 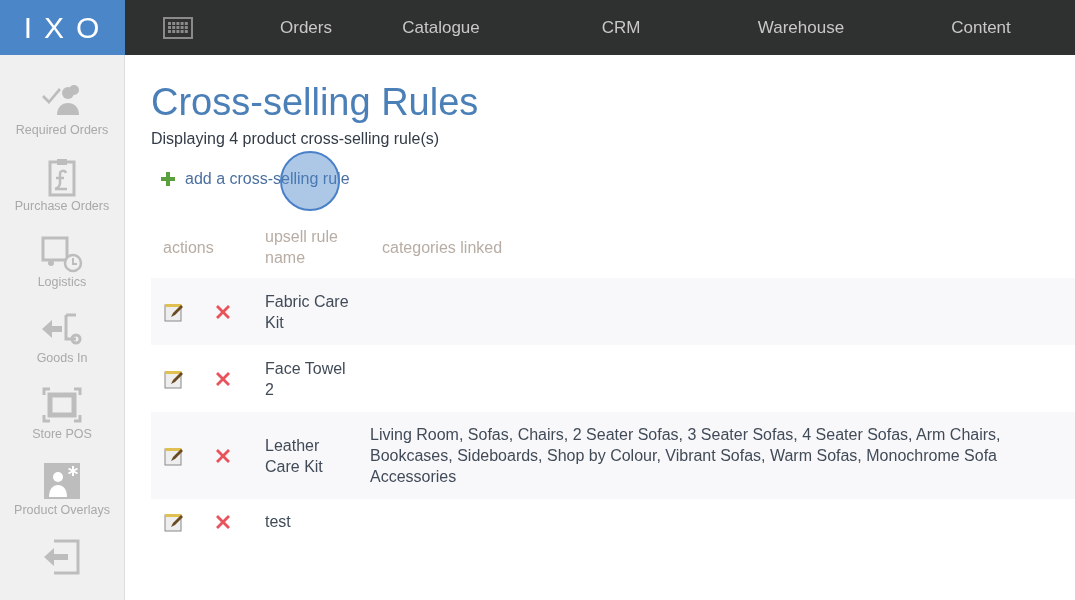 What do you see at coordinates (278, 522) in the screenshot?
I see `rule-name: test` at bounding box center [278, 522].